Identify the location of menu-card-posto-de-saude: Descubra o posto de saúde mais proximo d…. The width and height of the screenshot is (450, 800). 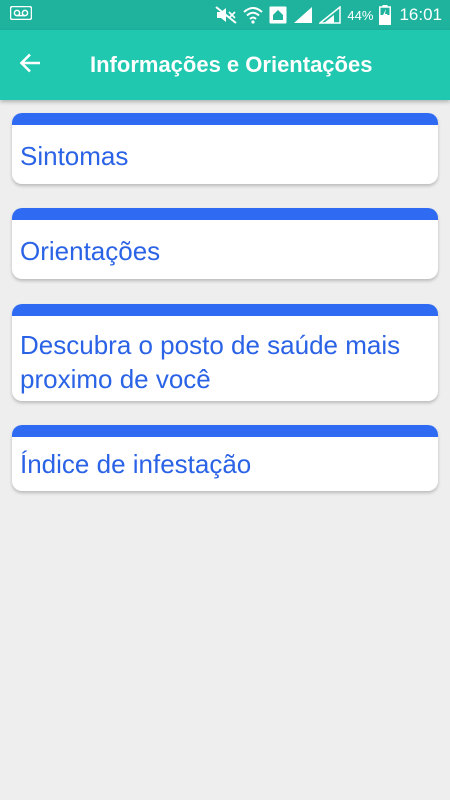
(225, 352).